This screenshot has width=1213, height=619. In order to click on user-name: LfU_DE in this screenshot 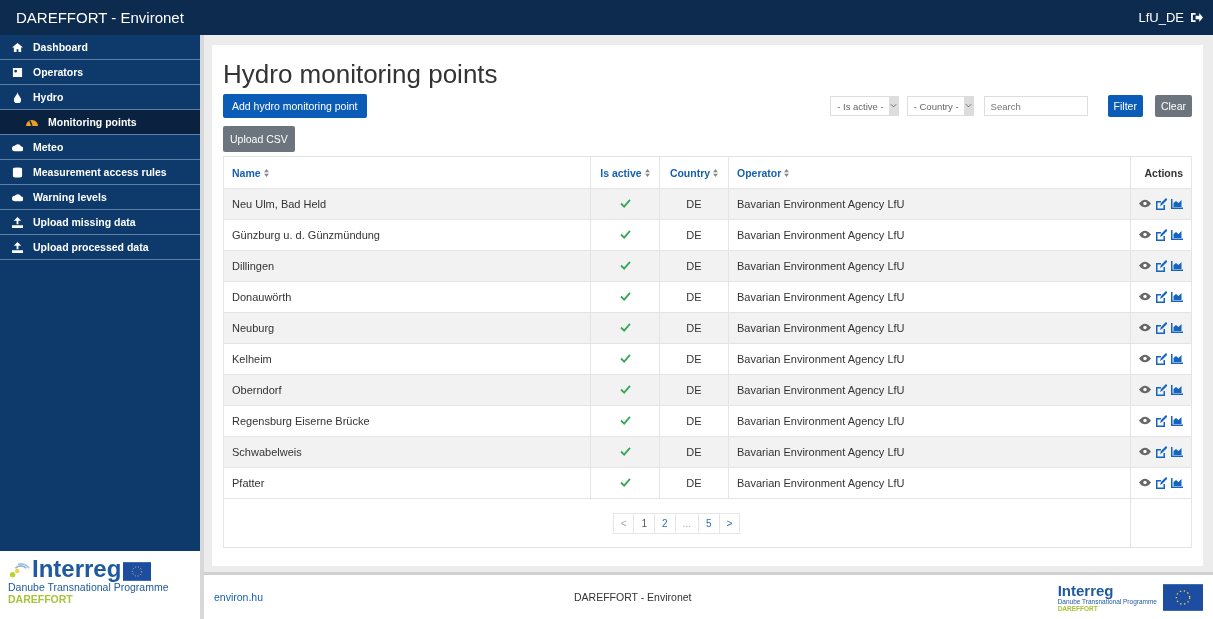, I will do `click(1161, 17)`.